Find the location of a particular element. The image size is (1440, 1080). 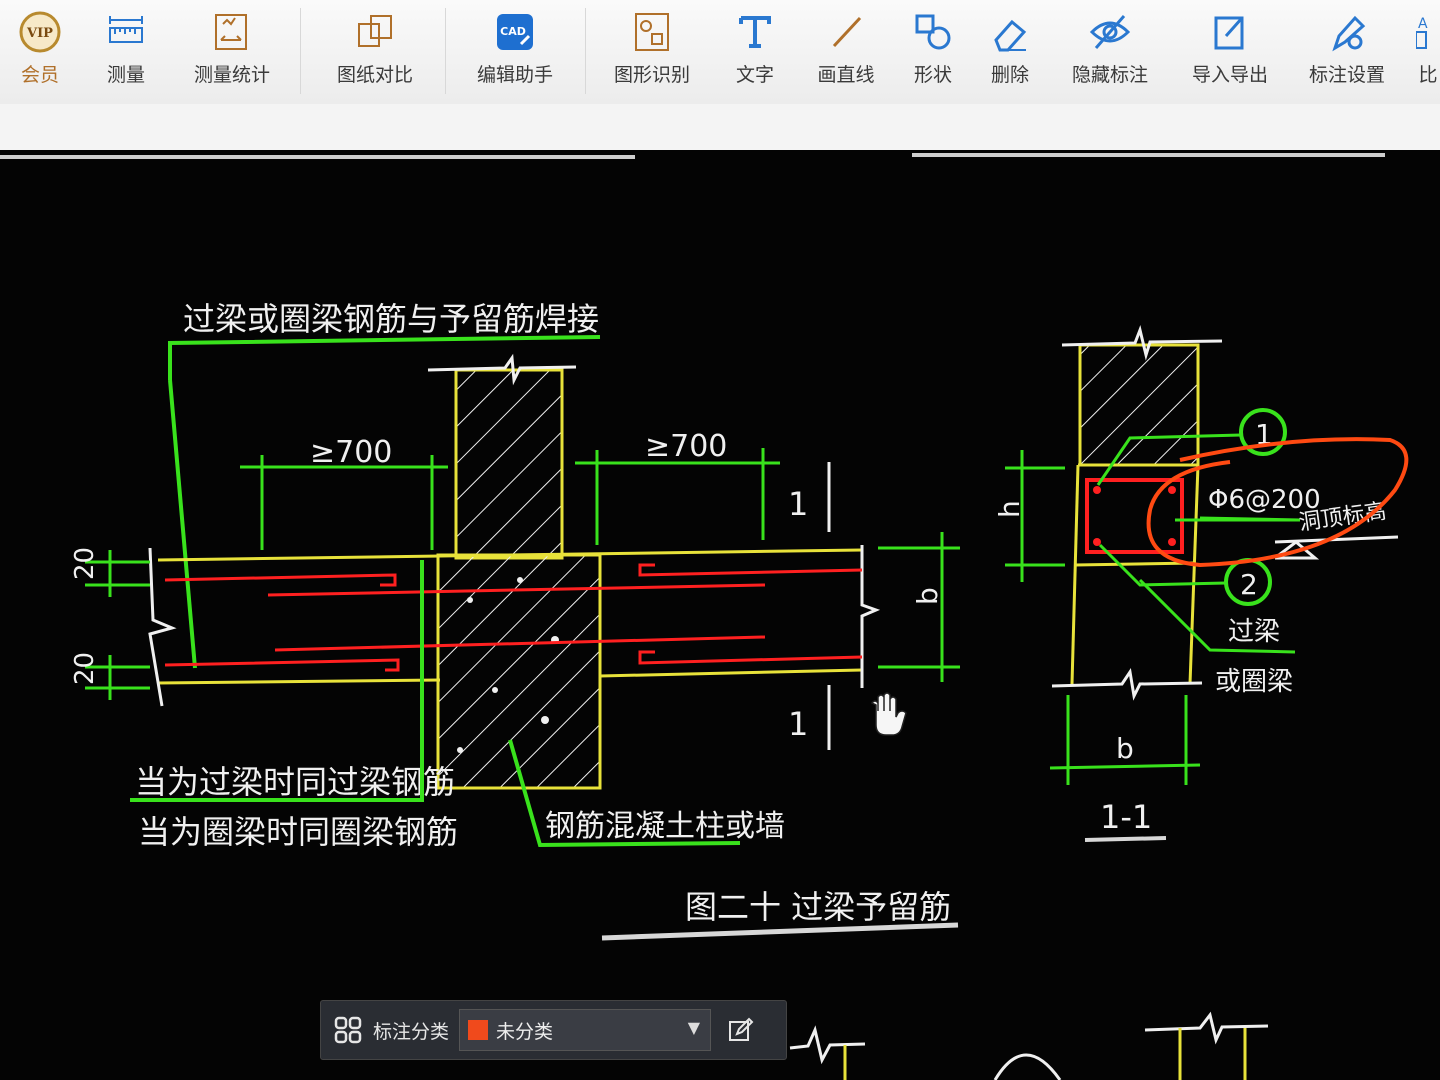

pen-gear-icon is located at coordinates (1349, 33).